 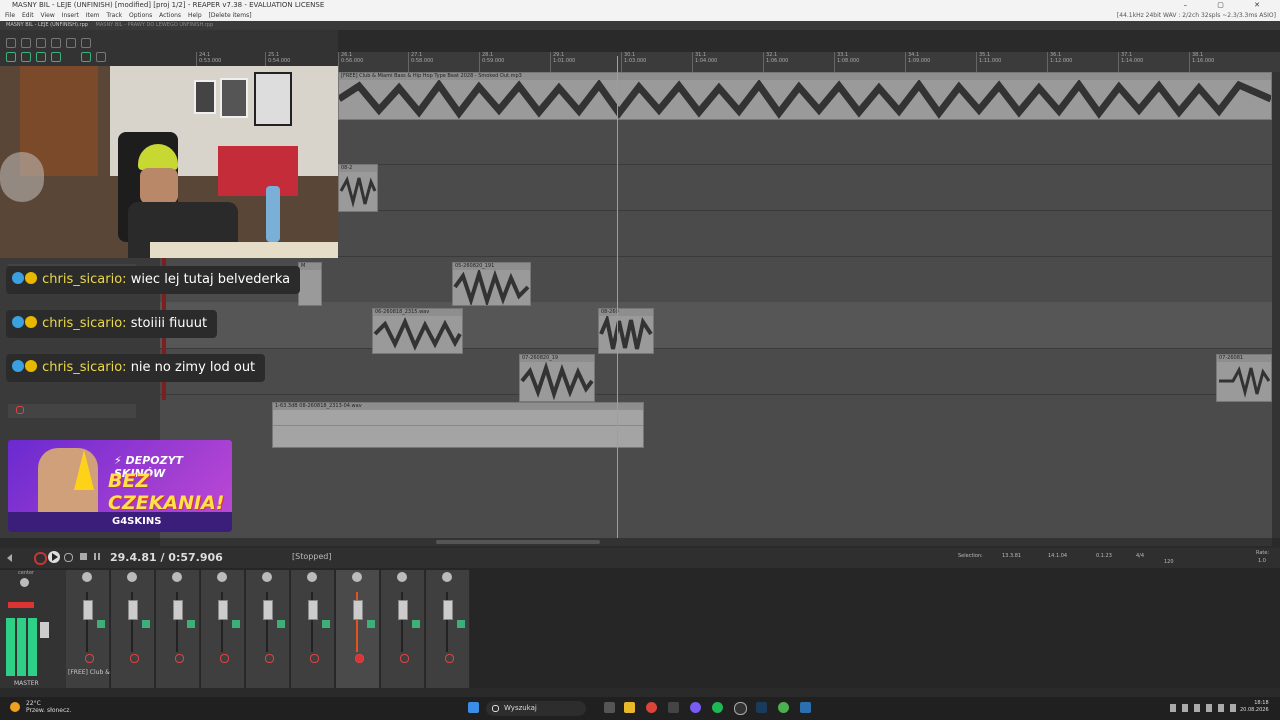 I want to click on menu-help: Help, so click(x=195, y=15).